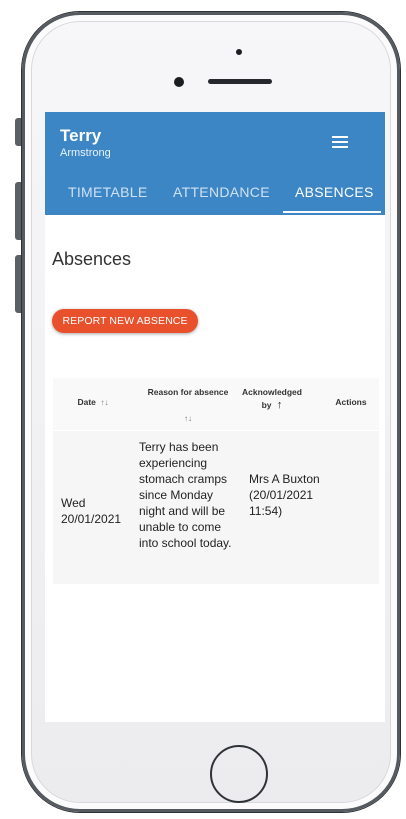 The image size is (406, 819). I want to click on active-tab-indicator, so click(332, 212).